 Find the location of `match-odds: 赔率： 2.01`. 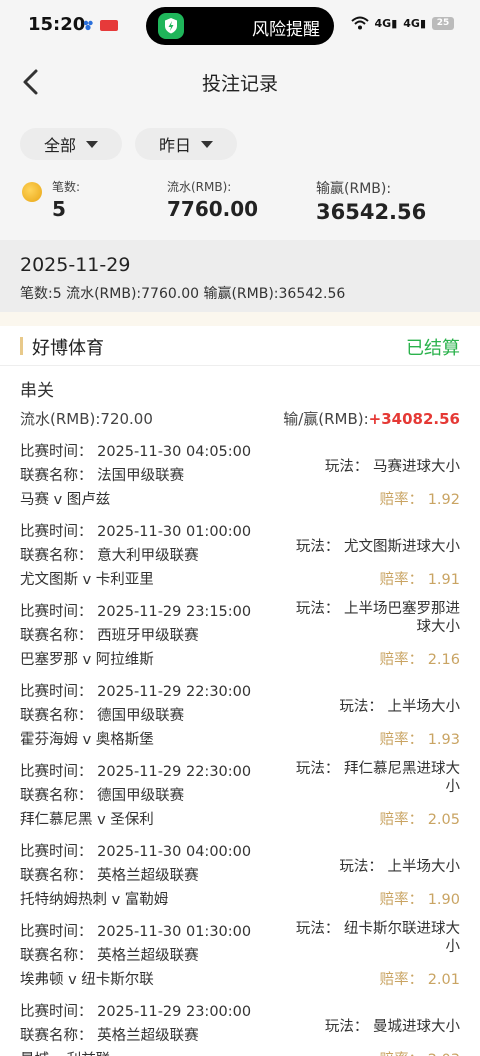

match-odds: 赔率： 2.01 is located at coordinates (419, 980).